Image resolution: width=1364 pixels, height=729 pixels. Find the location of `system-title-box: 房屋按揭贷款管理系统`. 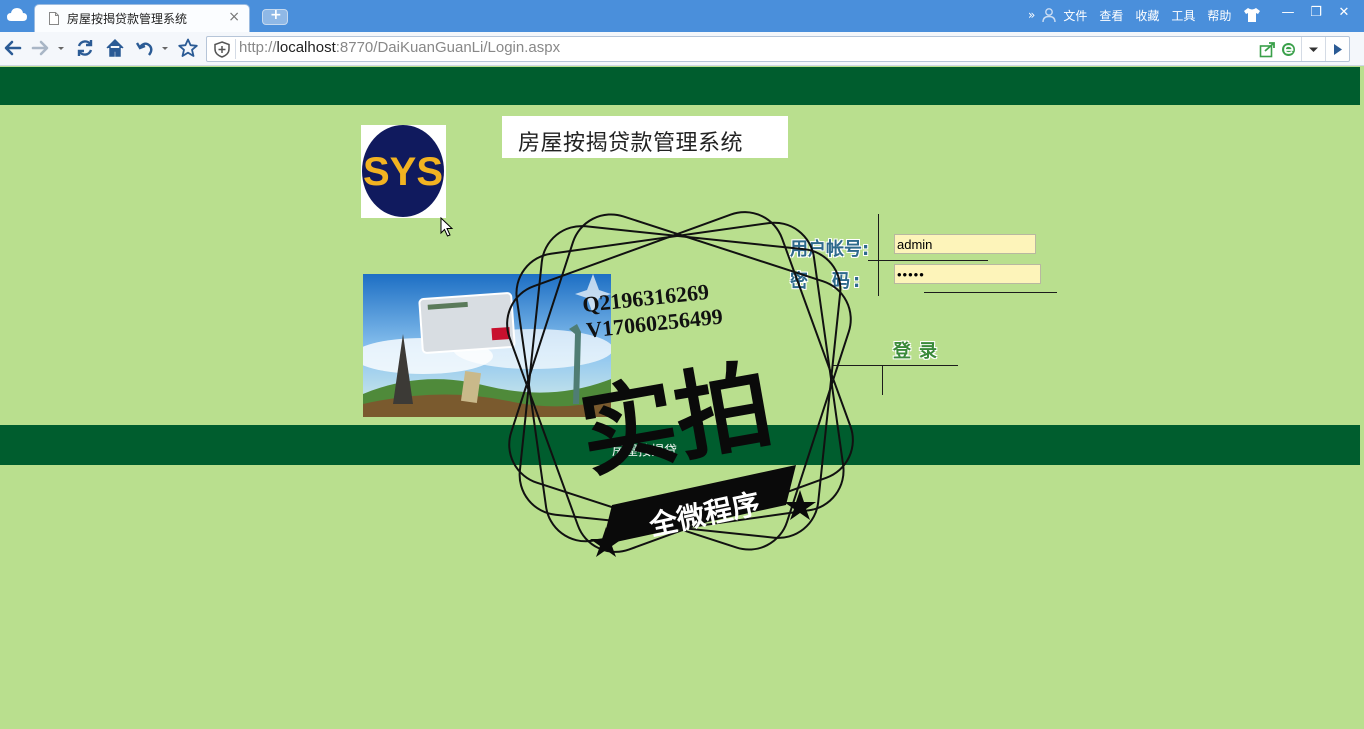

system-title-box: 房屋按揭贷款管理系统 is located at coordinates (645, 137).